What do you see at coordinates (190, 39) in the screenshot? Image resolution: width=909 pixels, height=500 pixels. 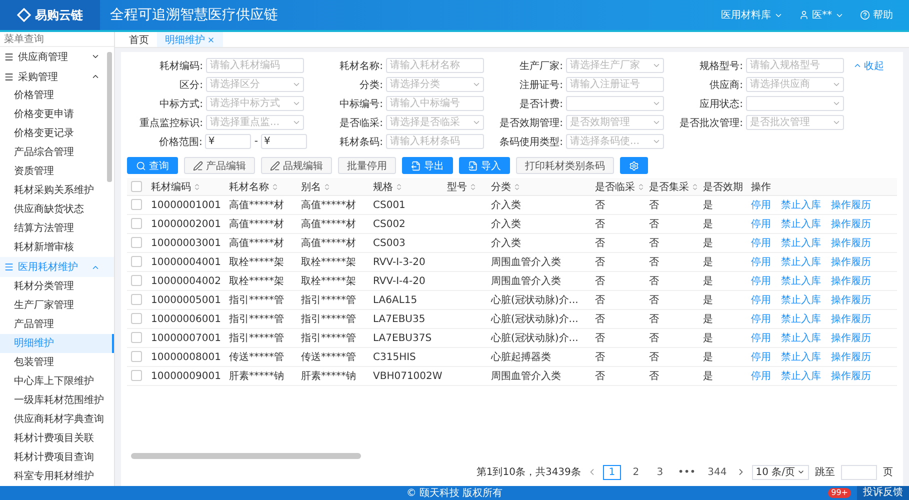 I see `page-tab: 明细维护` at bounding box center [190, 39].